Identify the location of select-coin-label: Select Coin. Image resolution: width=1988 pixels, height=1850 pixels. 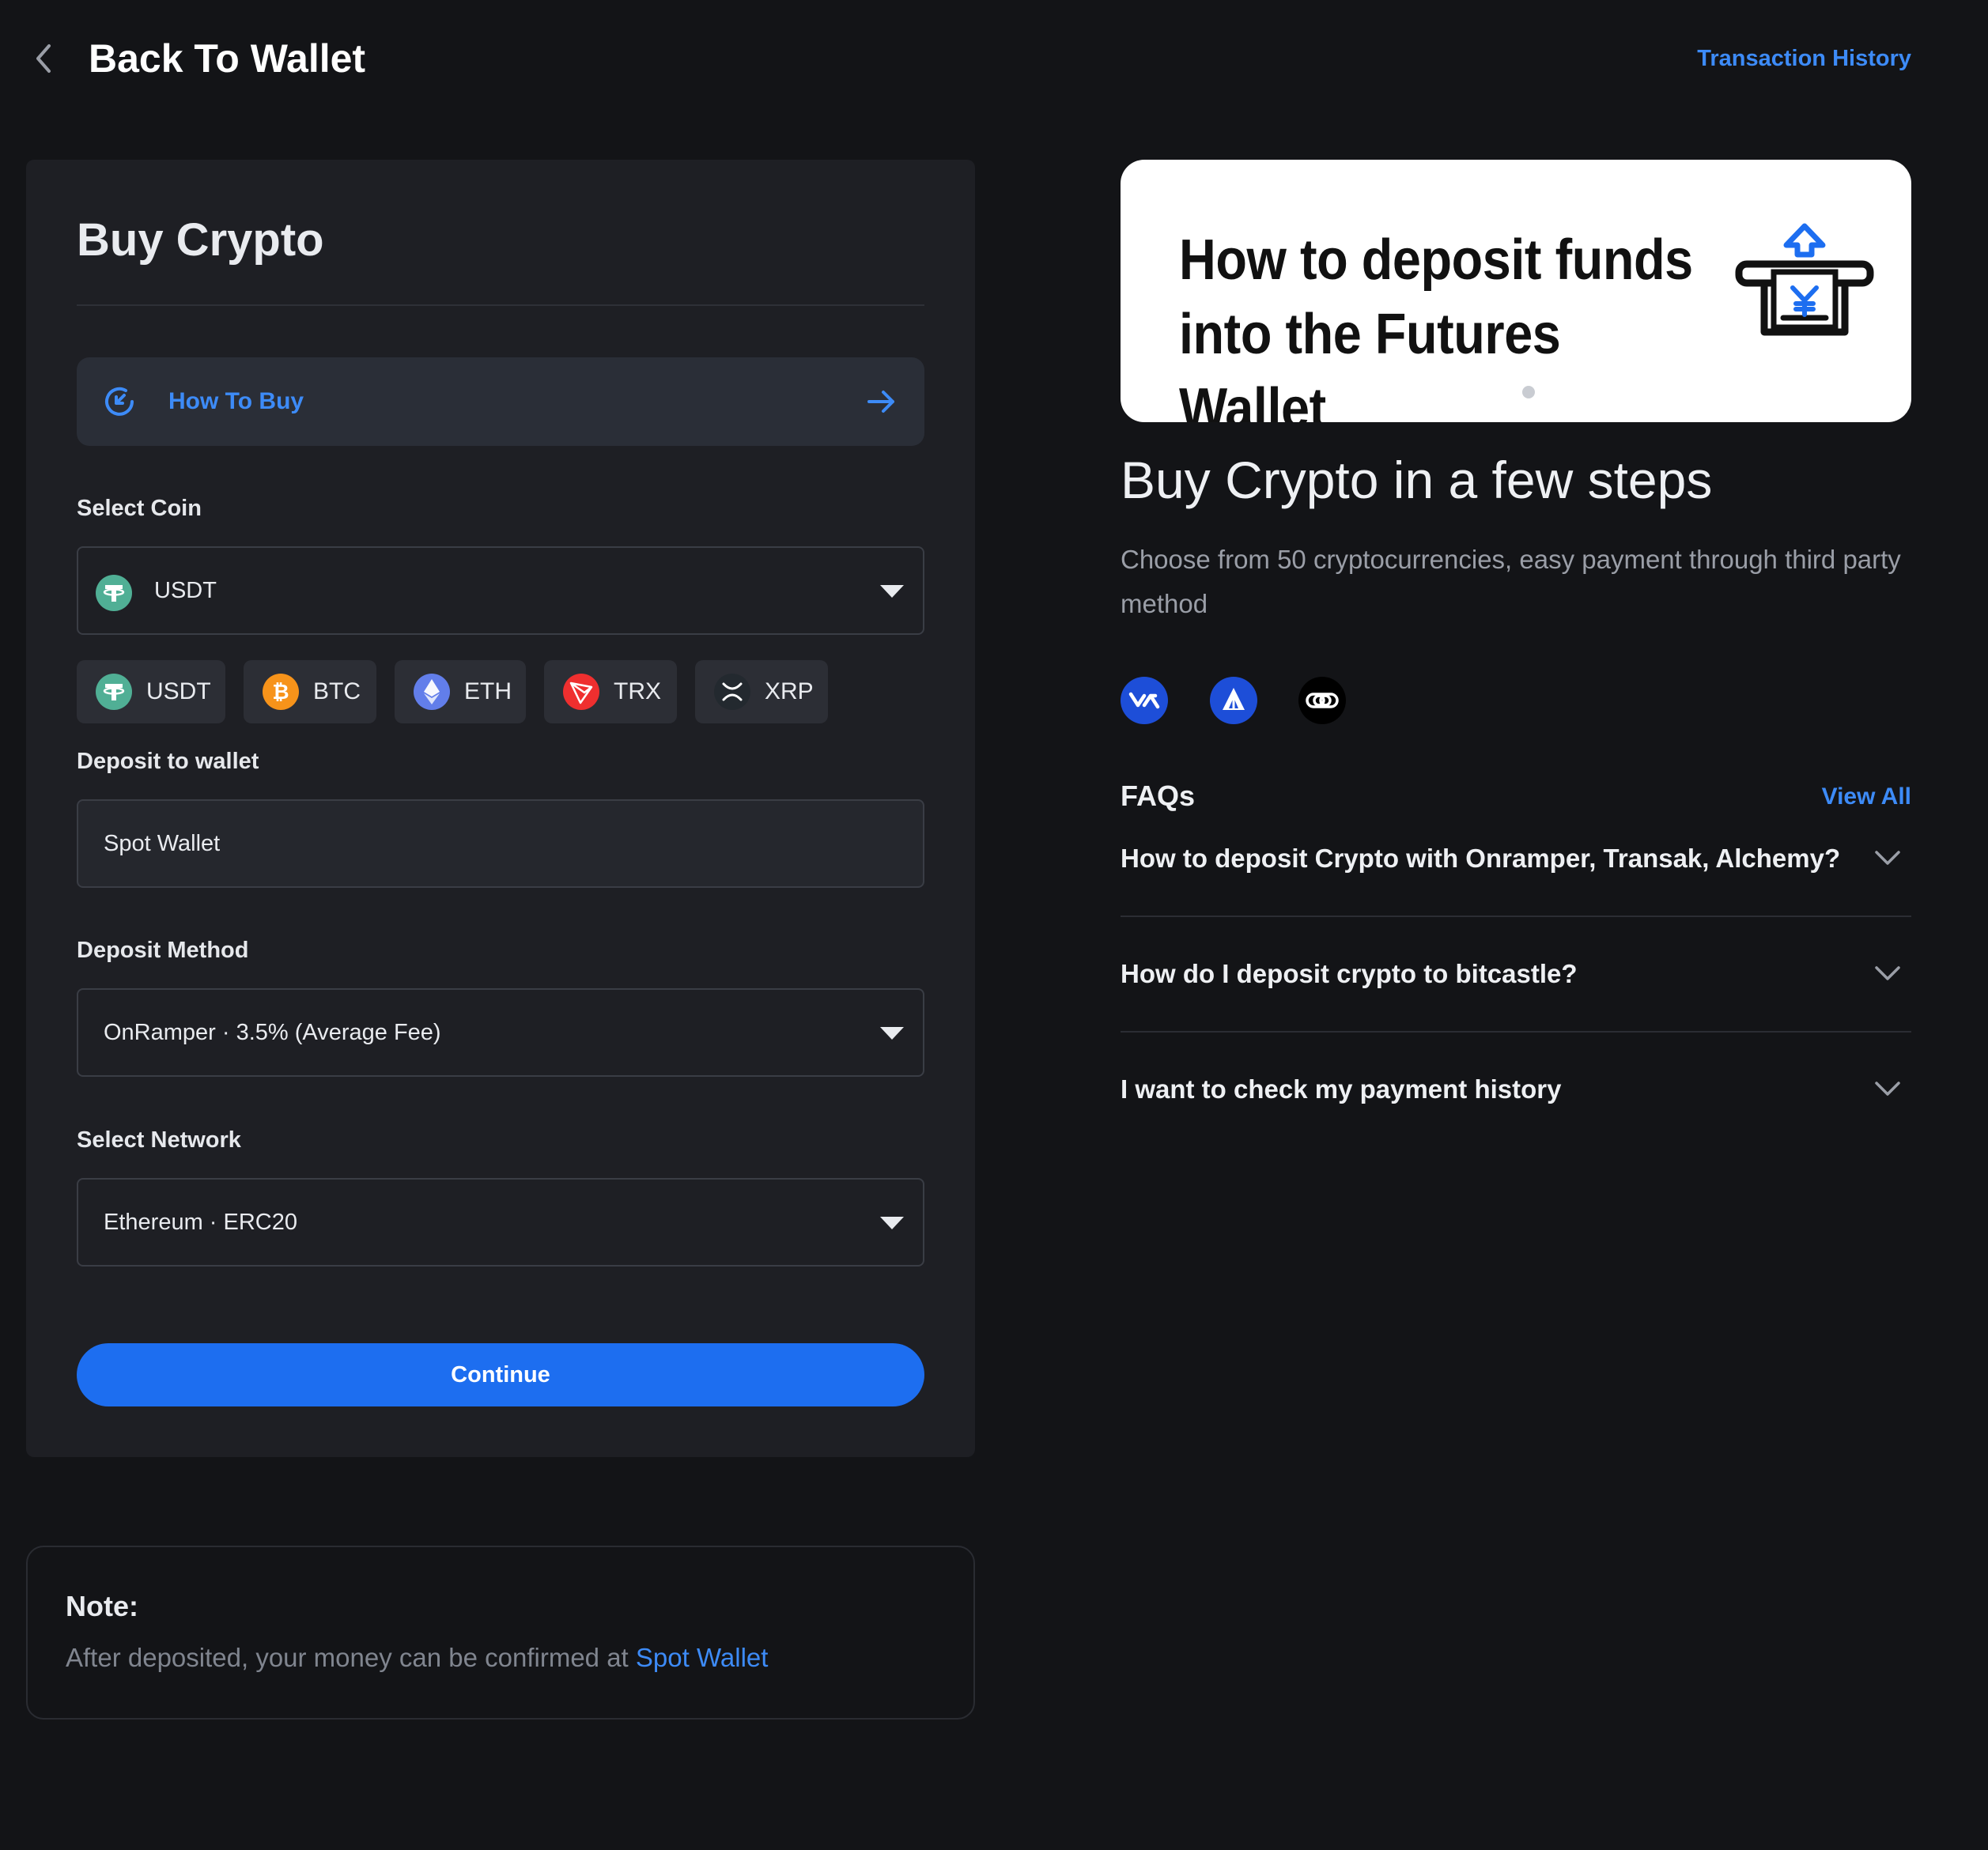
(139, 508).